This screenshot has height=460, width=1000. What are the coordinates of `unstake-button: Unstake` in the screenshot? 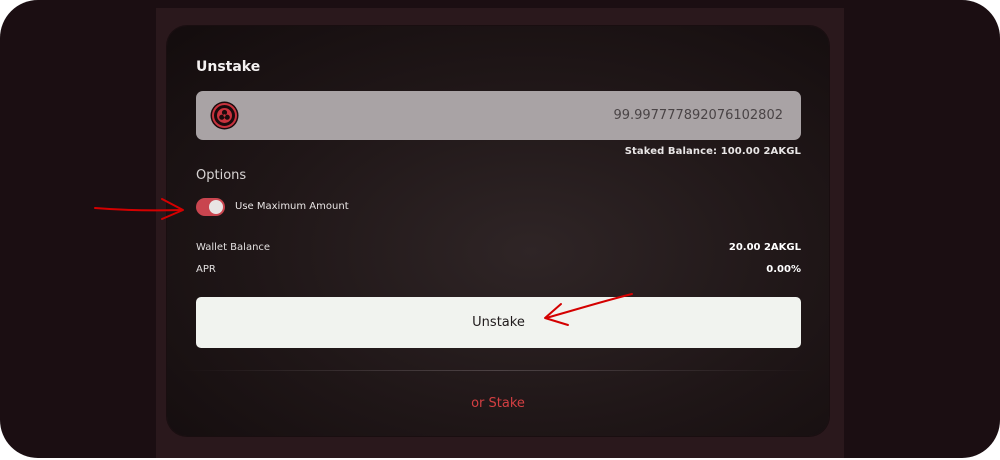 It's located at (498, 322).